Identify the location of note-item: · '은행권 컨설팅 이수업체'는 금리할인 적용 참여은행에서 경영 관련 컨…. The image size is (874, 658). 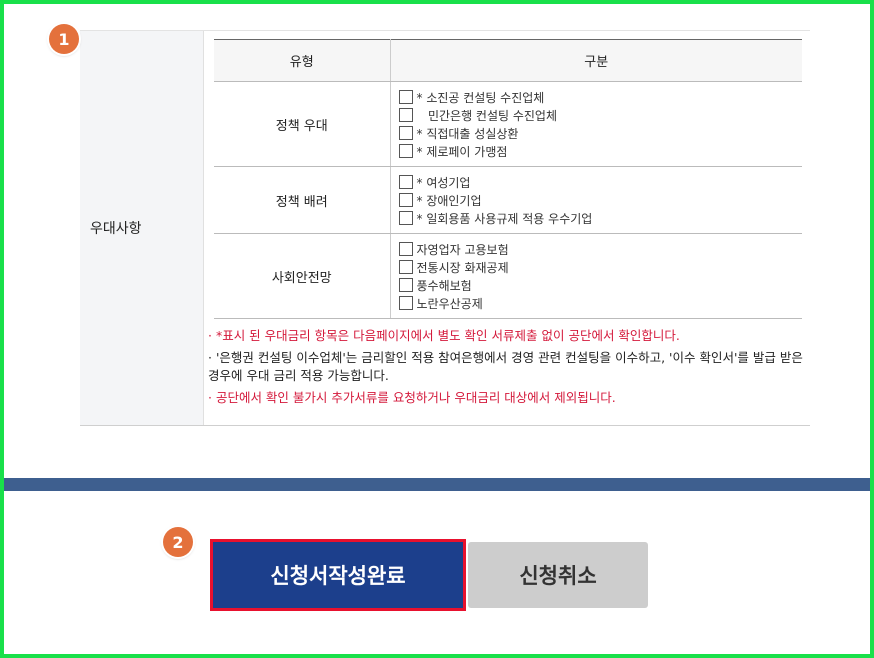
(505, 366).